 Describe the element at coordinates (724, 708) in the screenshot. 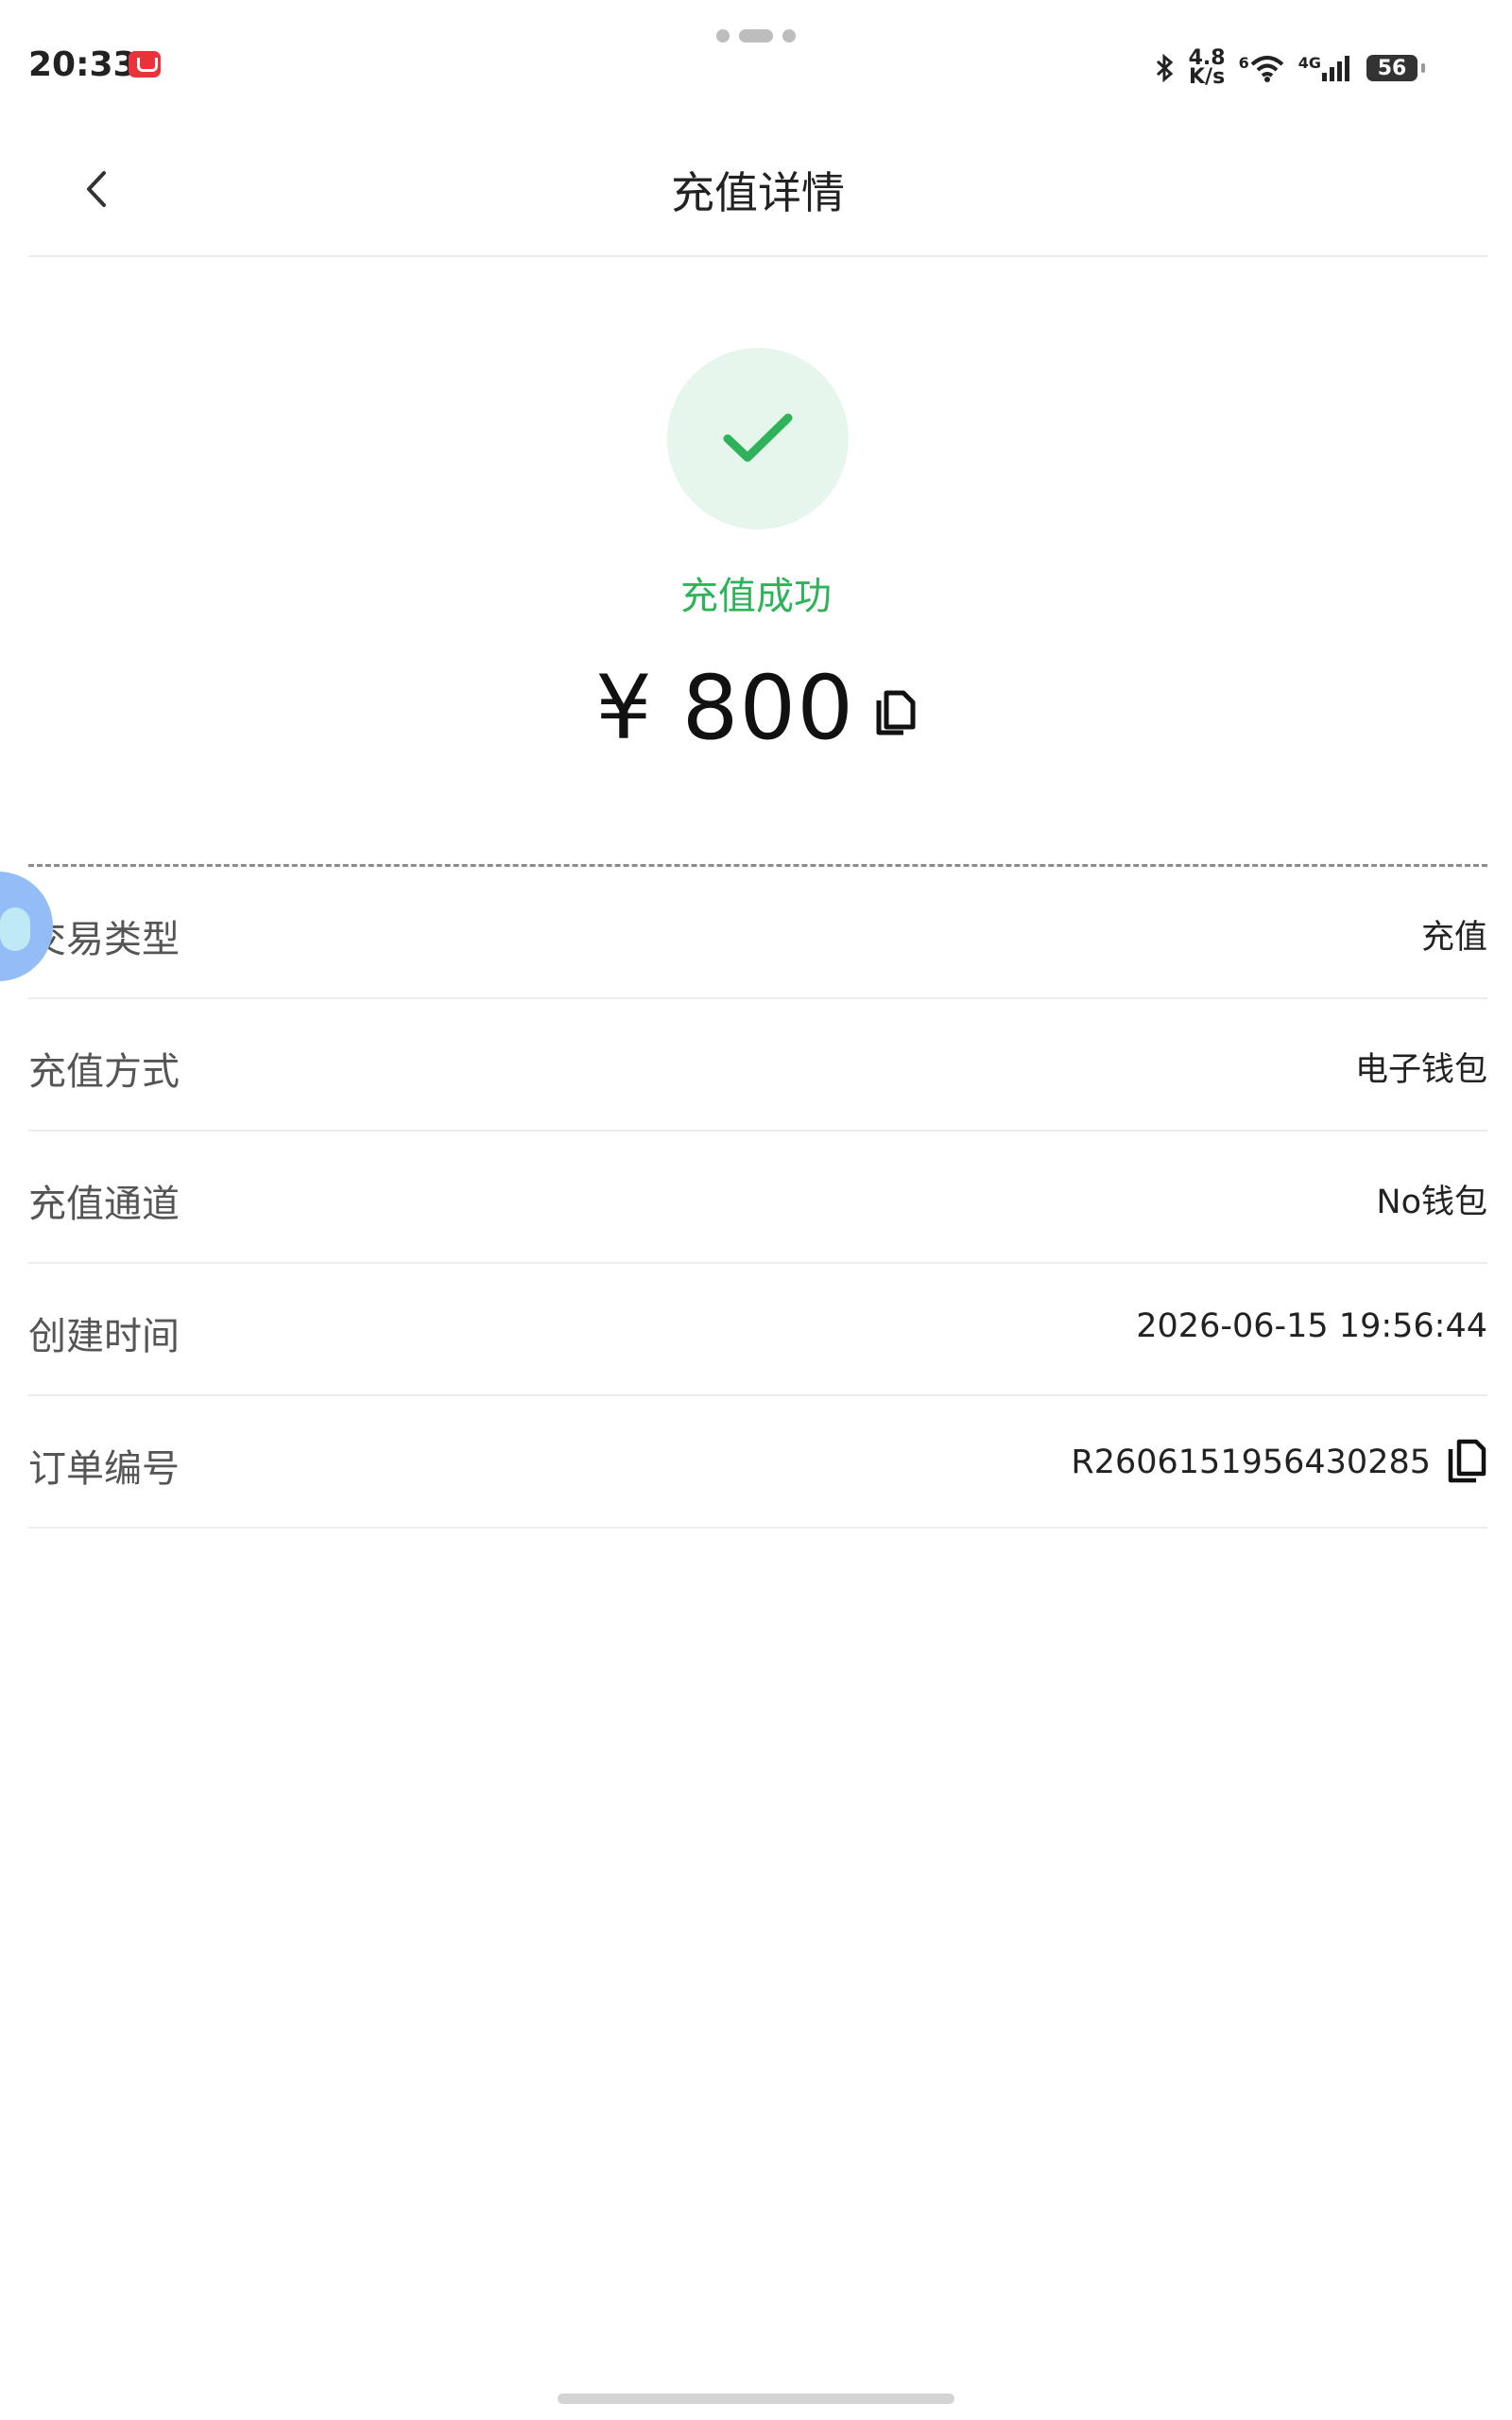

I see `amount-value: ¥ 800` at that location.